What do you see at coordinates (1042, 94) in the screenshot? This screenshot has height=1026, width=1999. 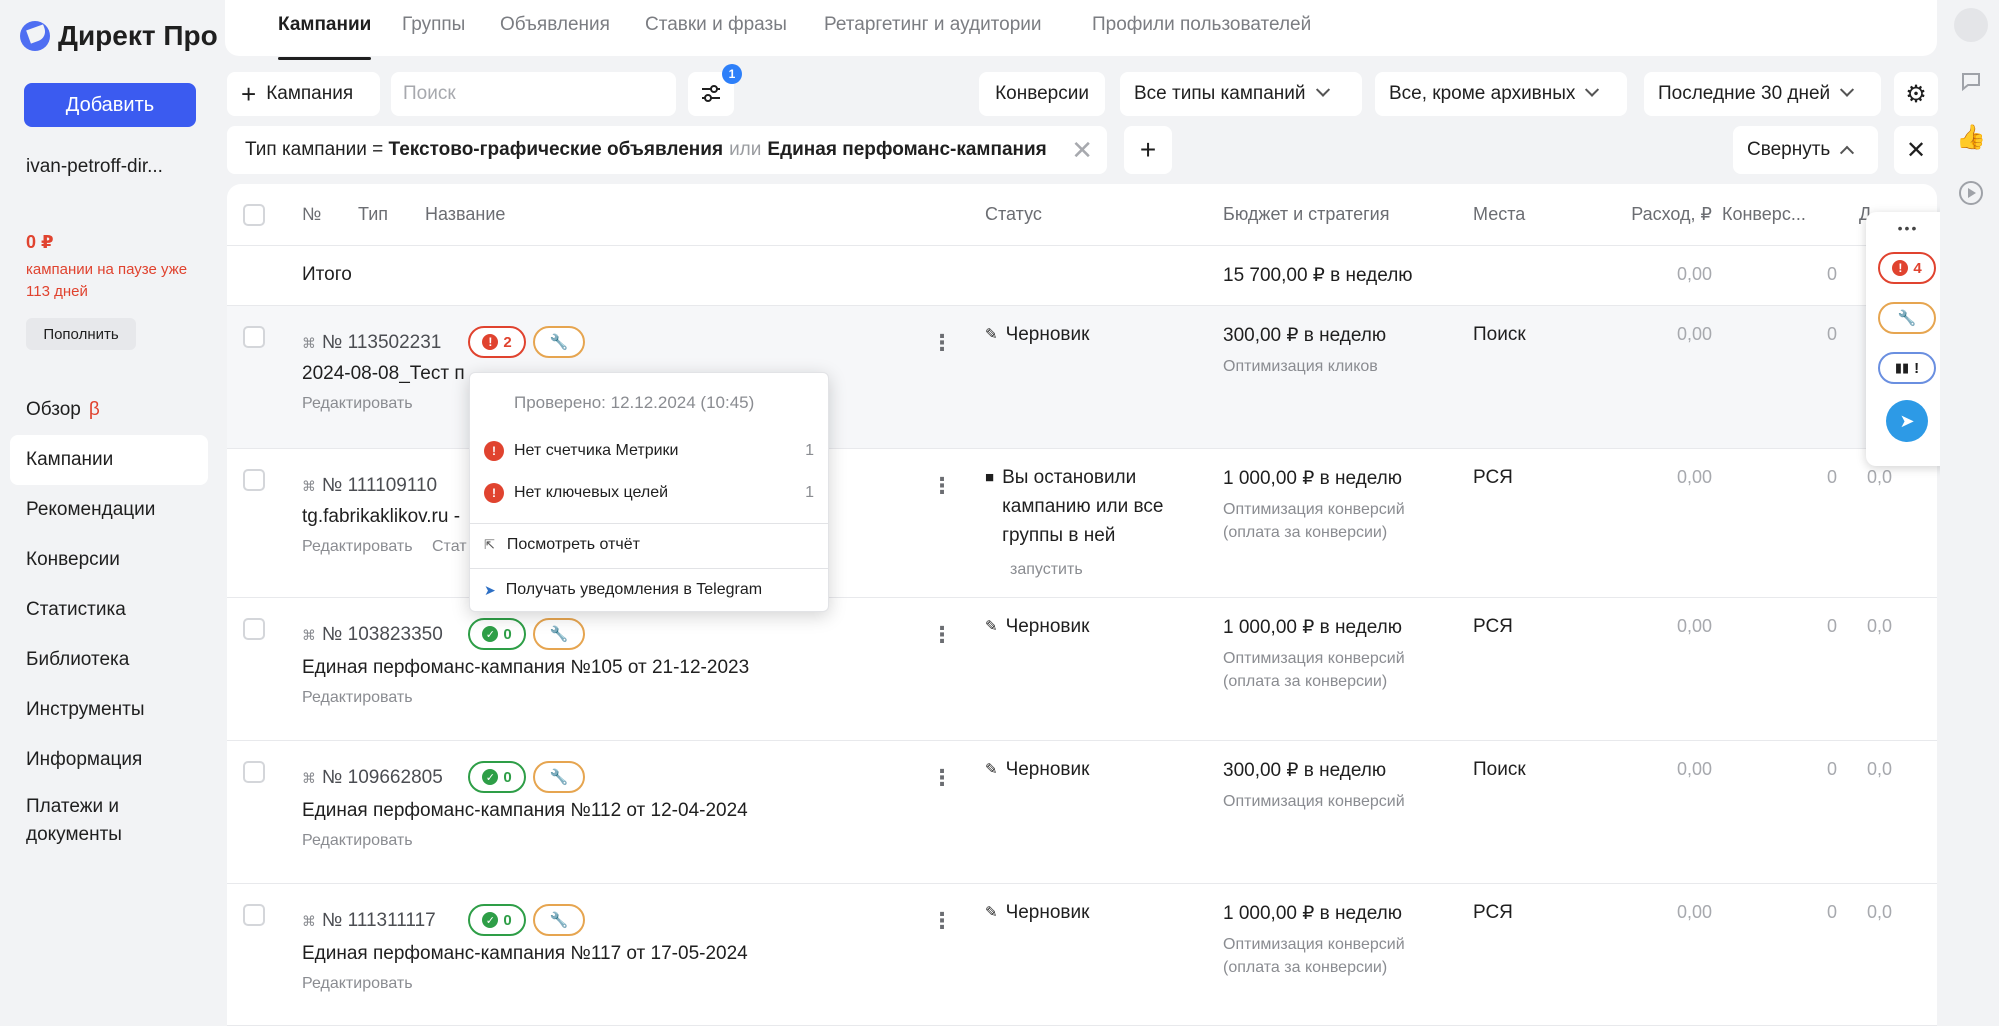 I see `conversions-button: Конверсии` at bounding box center [1042, 94].